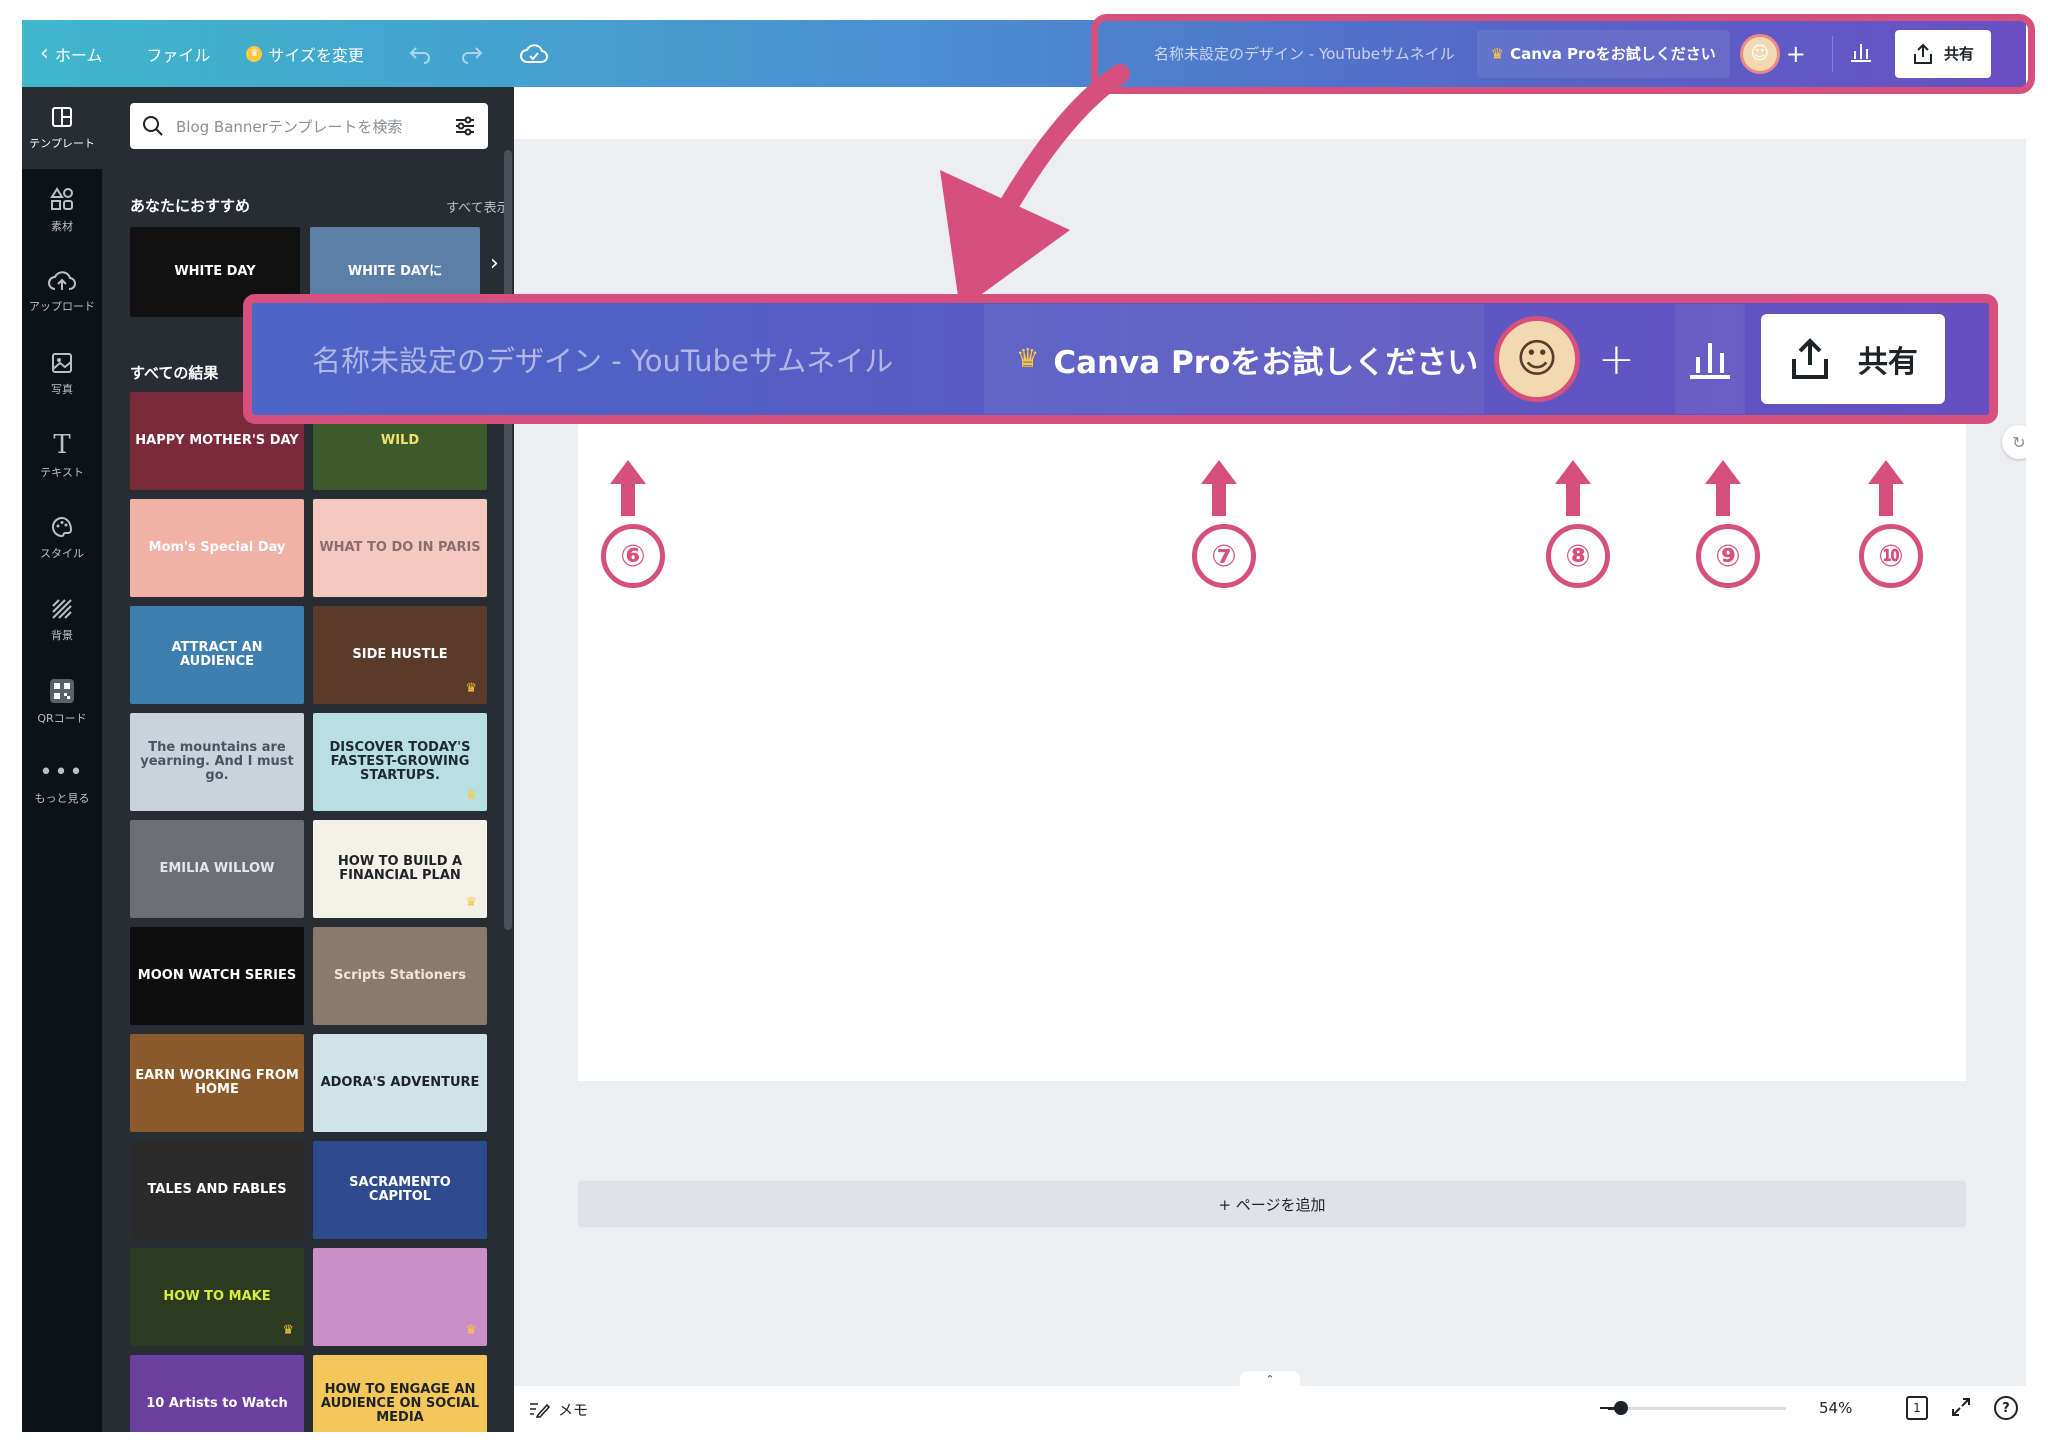 The image size is (2048, 1453). What do you see at coordinates (494, 263) in the screenshot?
I see `chevron-right-icon: ›` at bounding box center [494, 263].